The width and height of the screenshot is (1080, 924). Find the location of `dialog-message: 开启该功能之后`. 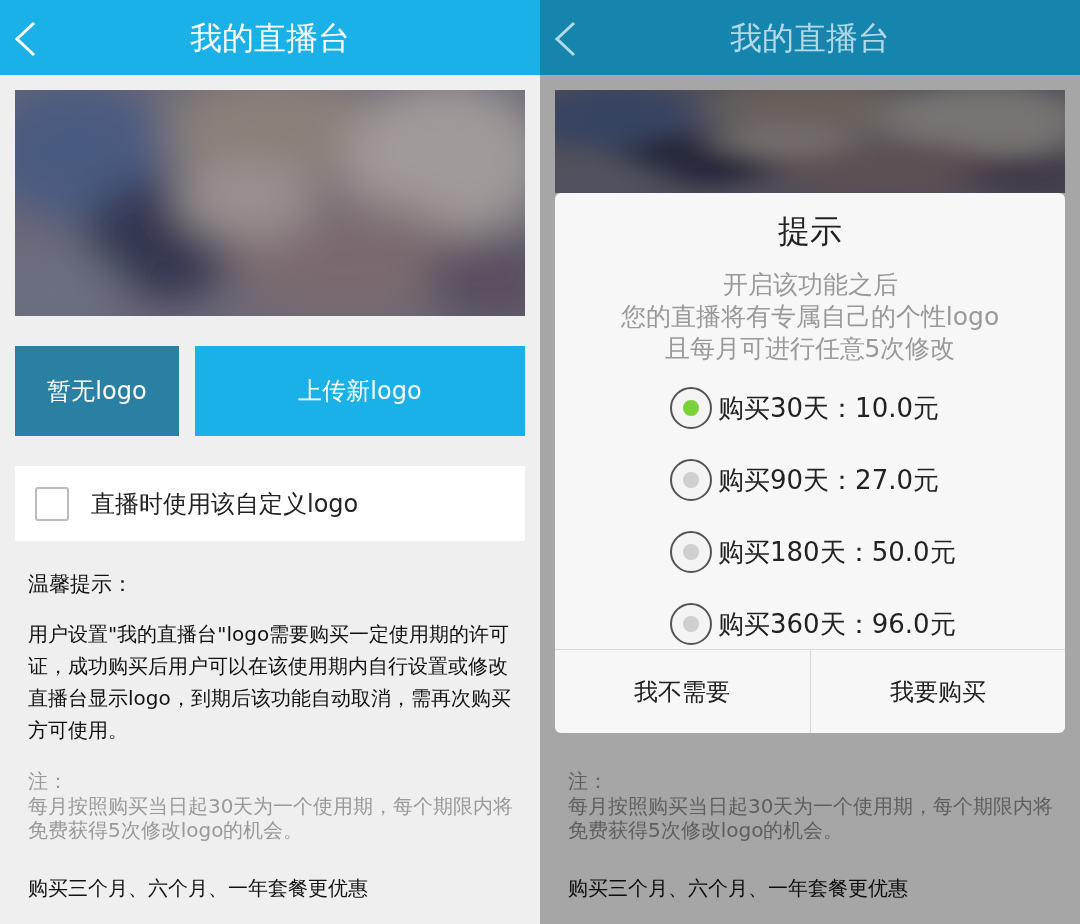

dialog-message: 开启该功能之后 is located at coordinates (810, 285).